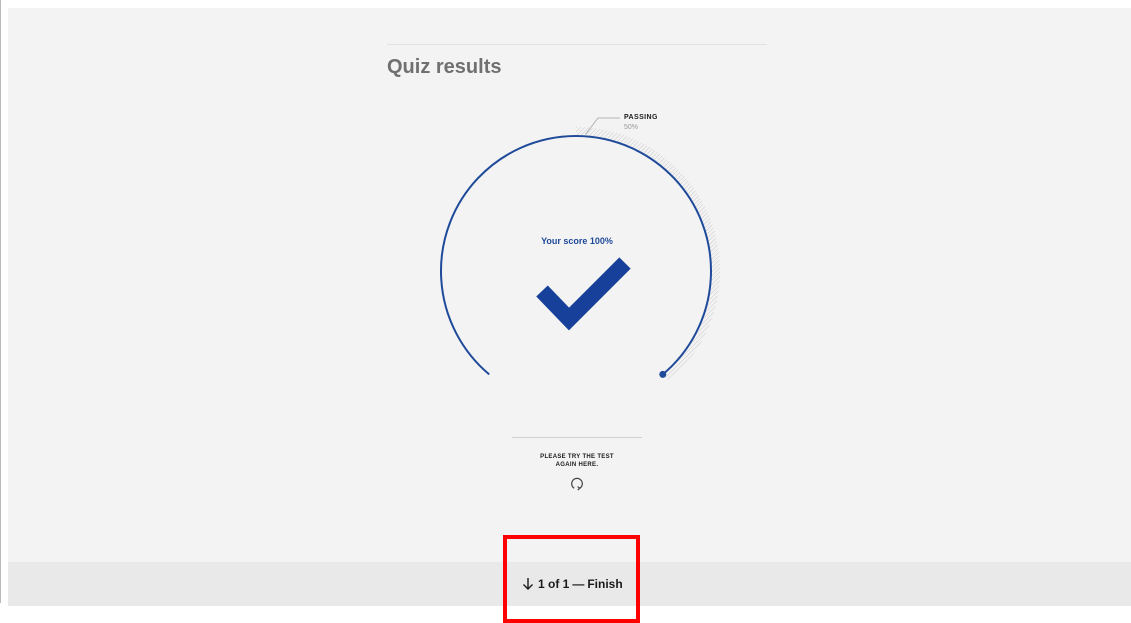 Image resolution: width=1131 pixels, height=623 pixels. Describe the element at coordinates (571, 579) in the screenshot. I see `highlight-box` at that location.